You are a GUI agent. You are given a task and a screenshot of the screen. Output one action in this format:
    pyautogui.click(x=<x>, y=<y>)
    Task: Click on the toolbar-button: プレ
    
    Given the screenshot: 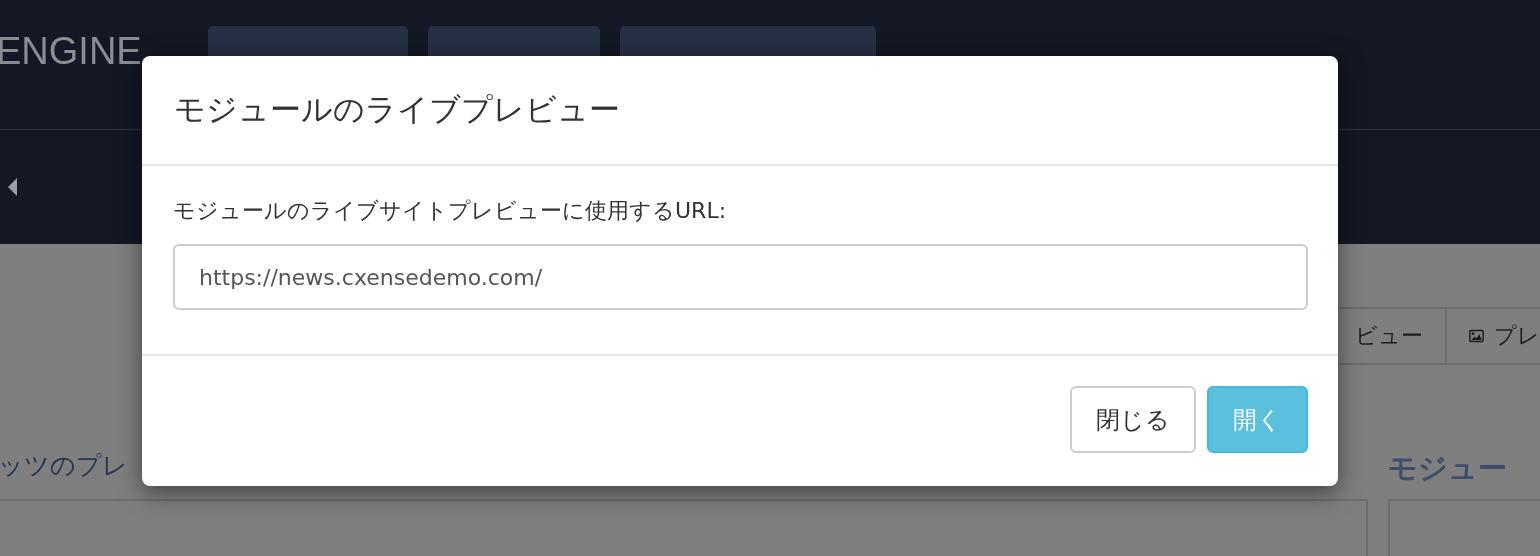 What is the action you would take?
    pyautogui.click(x=1492, y=336)
    